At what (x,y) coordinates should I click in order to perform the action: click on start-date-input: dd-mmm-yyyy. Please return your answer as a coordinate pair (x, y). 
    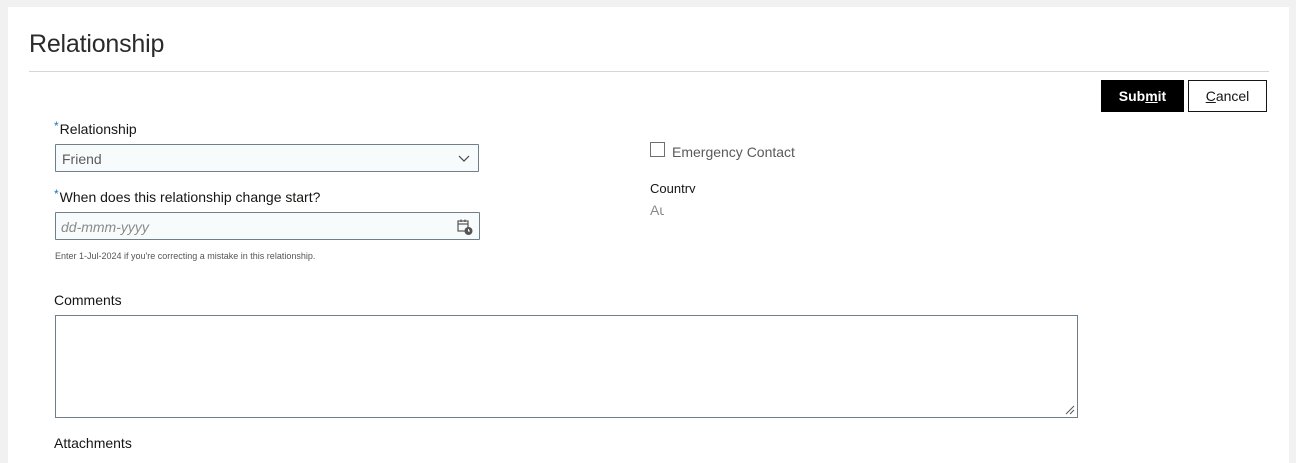
    Looking at the image, I should click on (267, 226).